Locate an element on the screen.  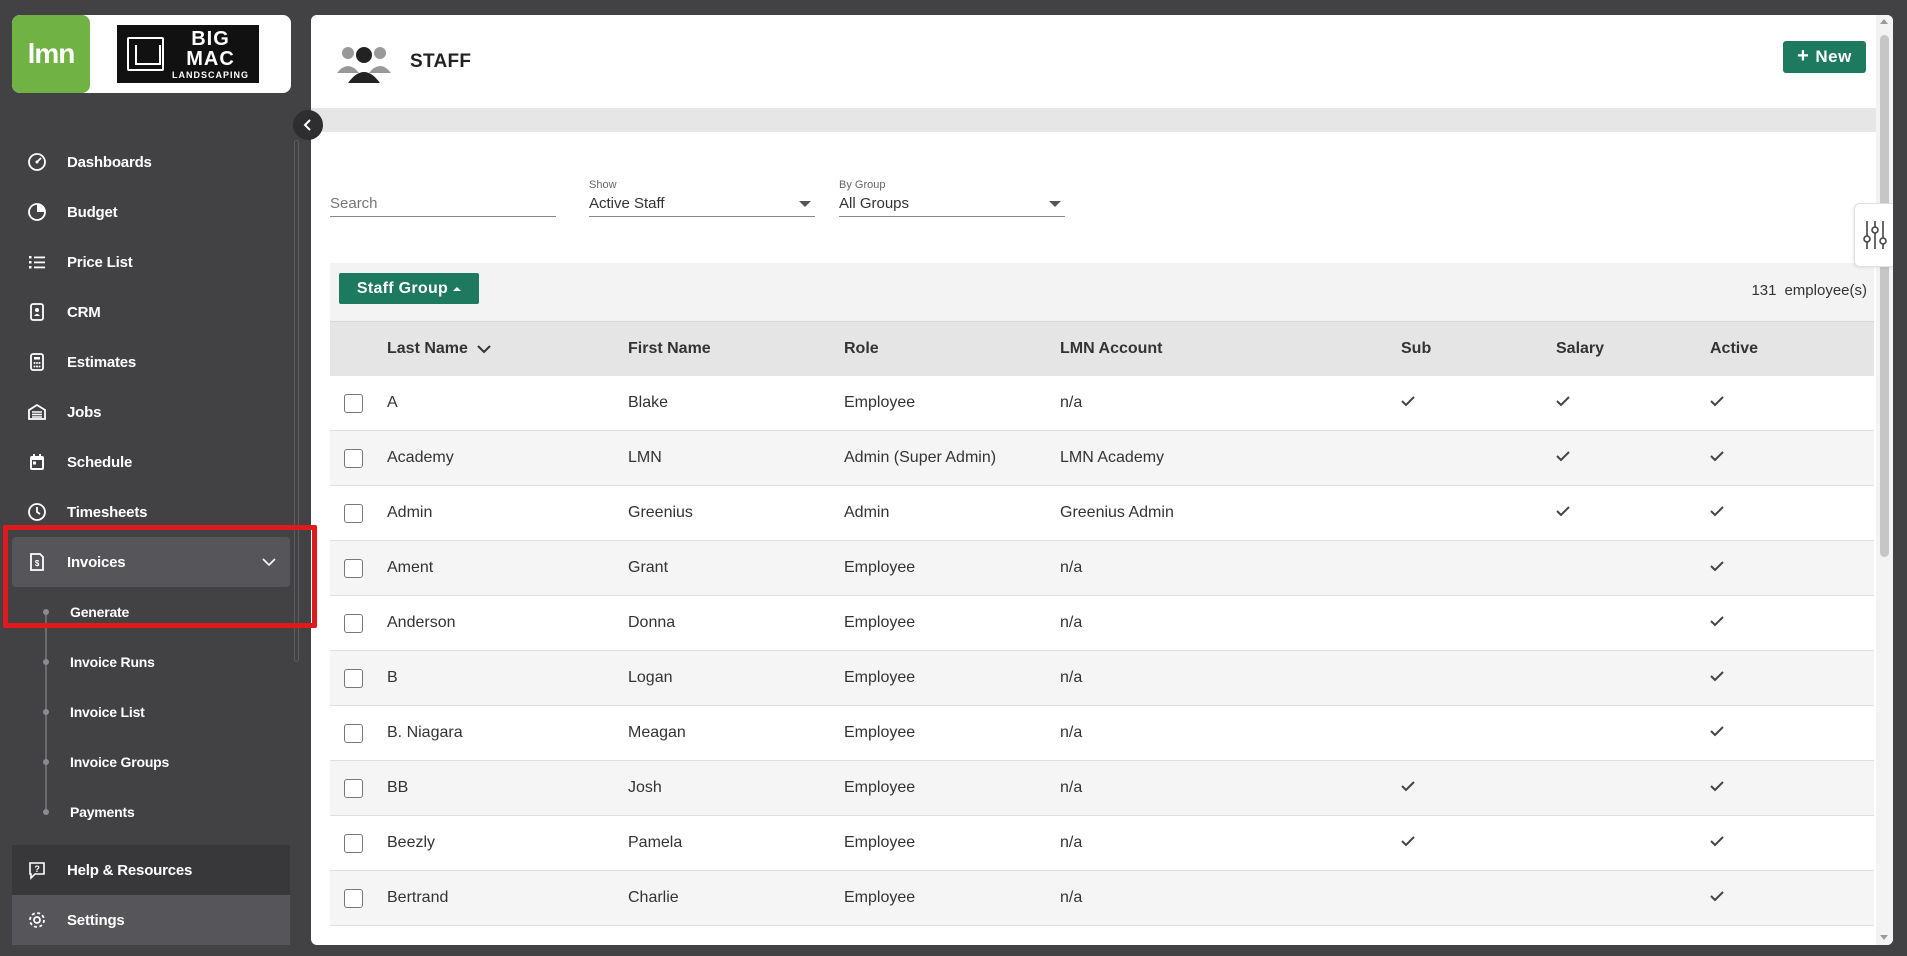
collapse-sidebar-button is located at coordinates (308, 125).